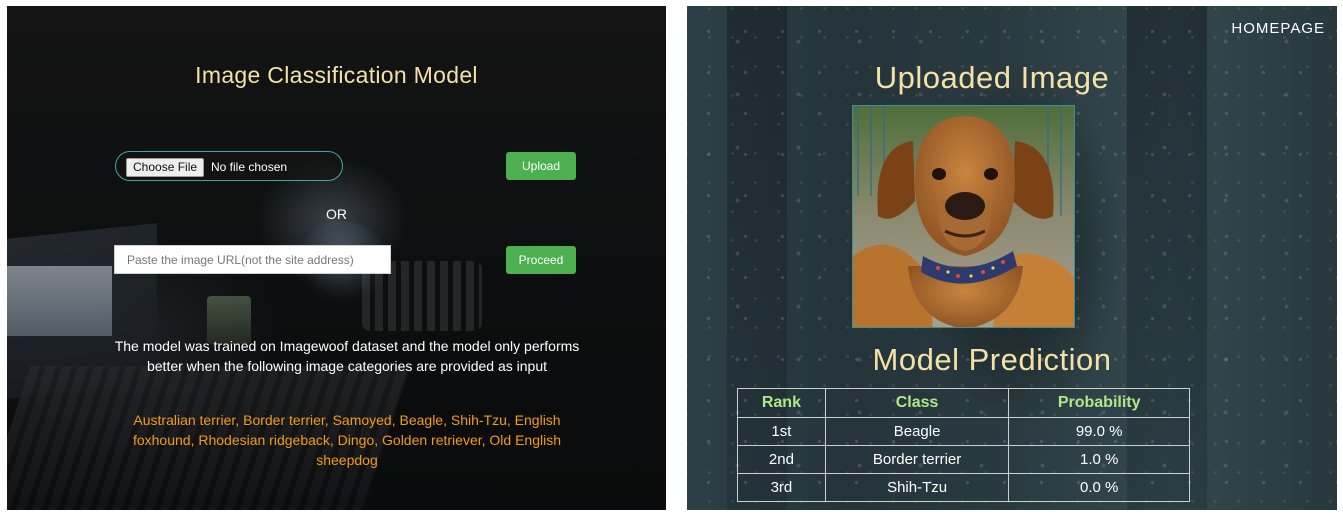  I want to click on probability-cell: 0.0 %, so click(1099, 487).